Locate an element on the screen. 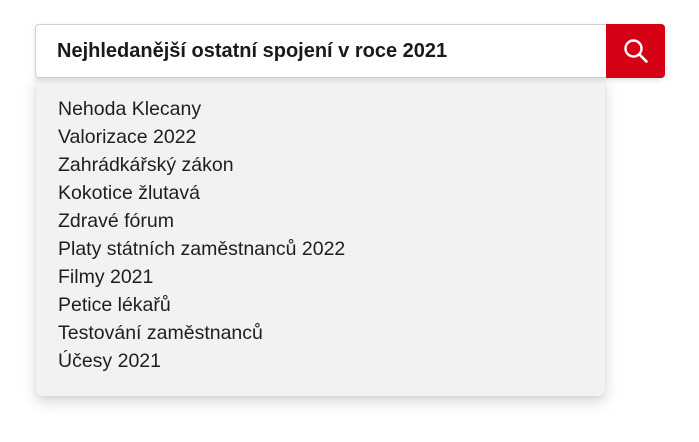  suggestion-item: Zdravé fórum is located at coordinates (331, 221).